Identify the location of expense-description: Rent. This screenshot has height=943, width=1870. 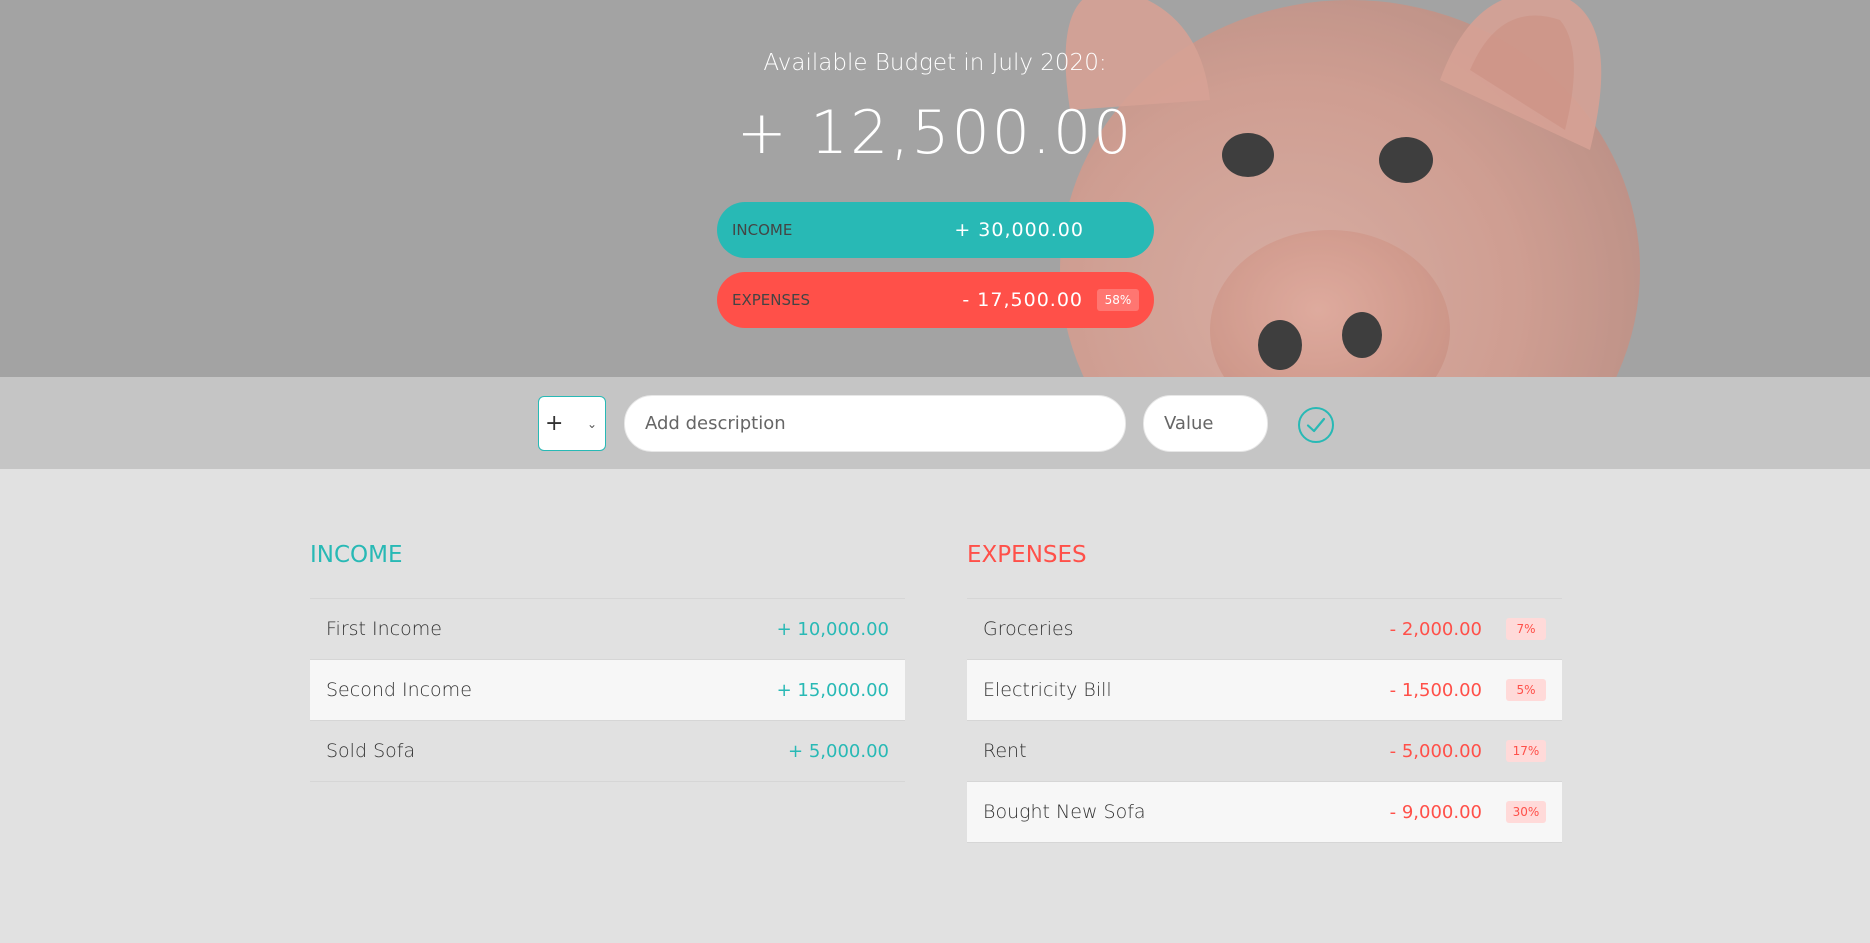
(1005, 751).